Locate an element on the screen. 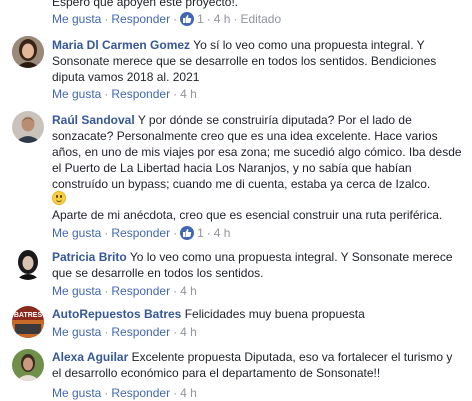  comment-actions: Me gusta · Responder · 1 · 4 h is located at coordinates (141, 233).